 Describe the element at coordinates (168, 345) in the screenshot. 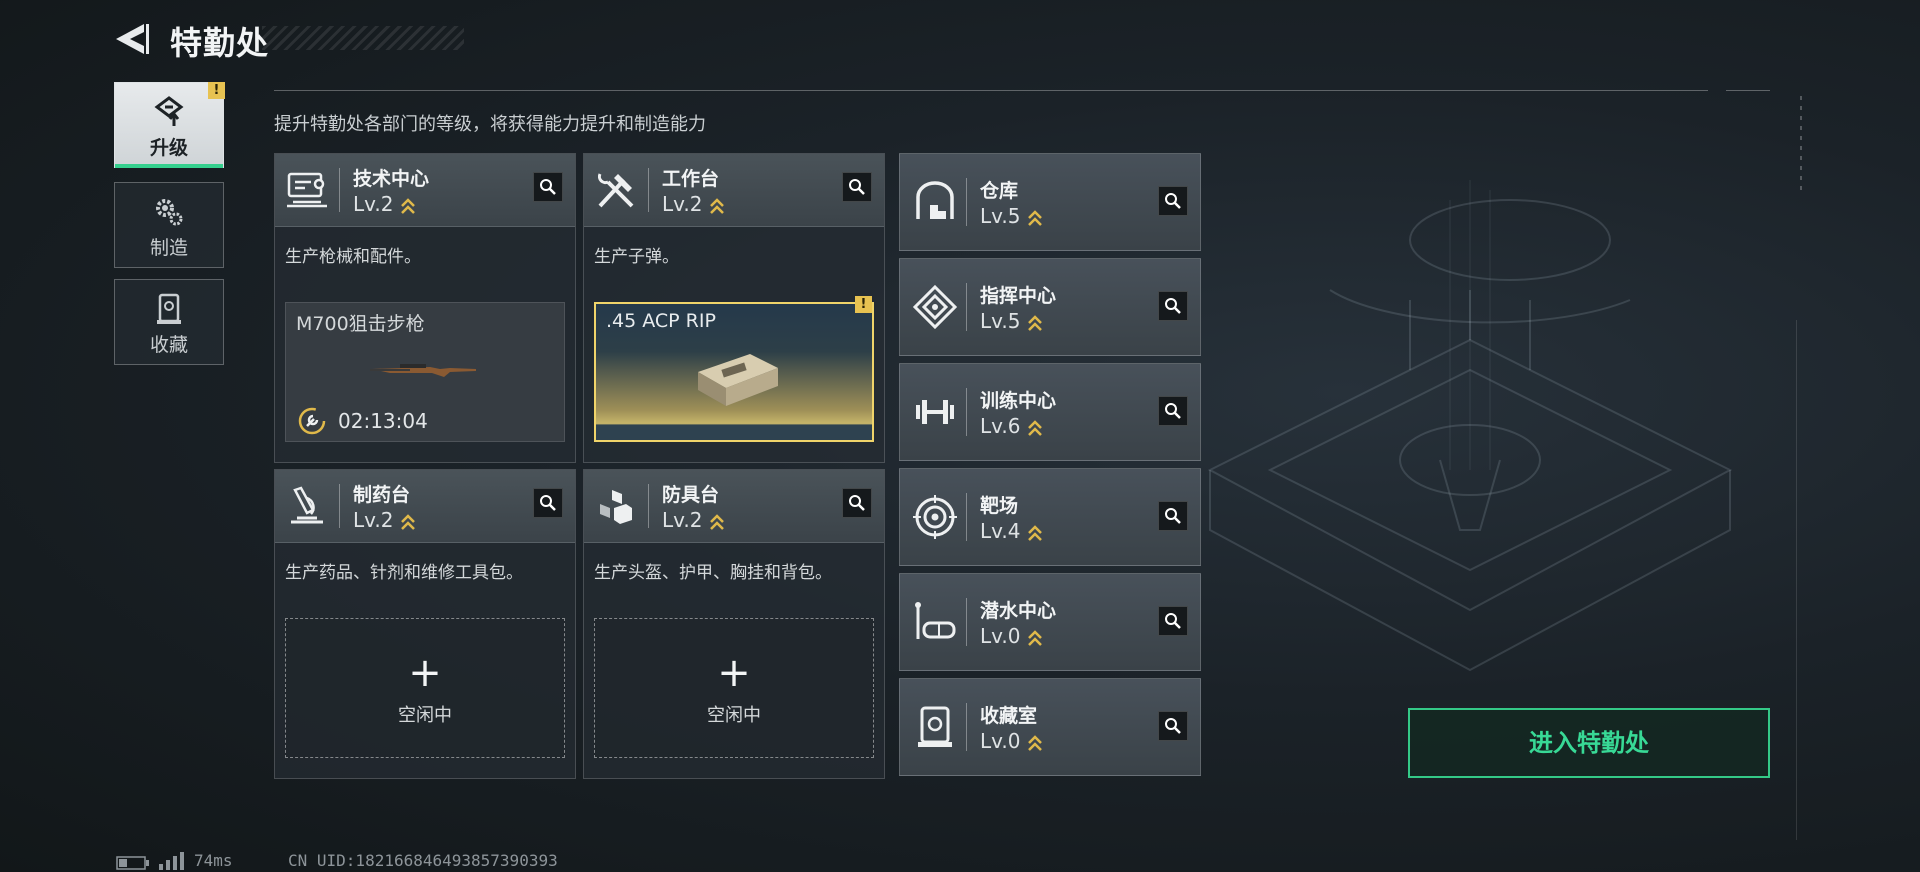

I see `nav-collection-label: 收藏` at that location.